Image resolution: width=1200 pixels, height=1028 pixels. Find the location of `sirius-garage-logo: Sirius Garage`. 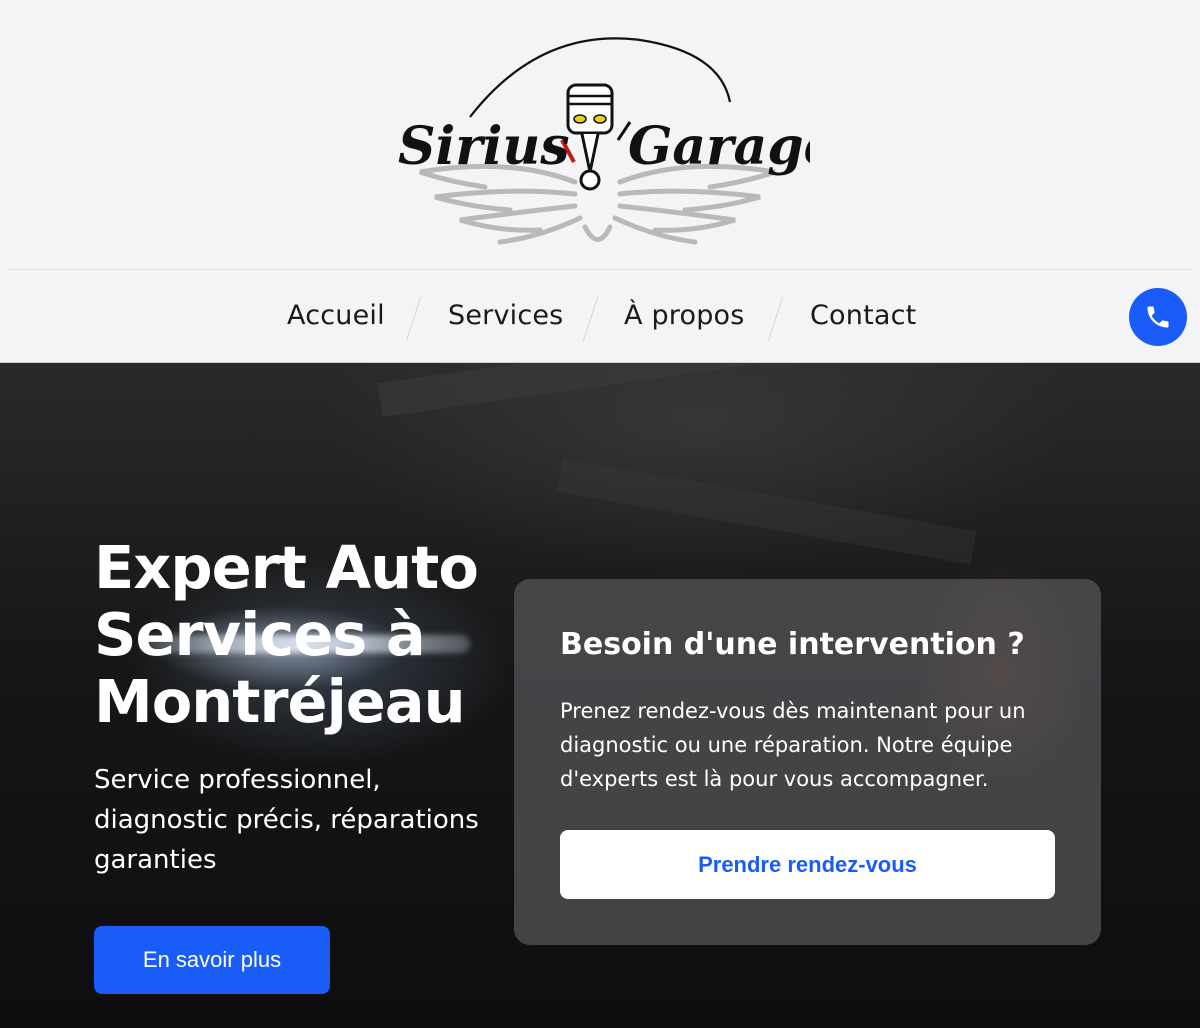

sirius-garage-logo: Sirius Garage is located at coordinates (600, 139).